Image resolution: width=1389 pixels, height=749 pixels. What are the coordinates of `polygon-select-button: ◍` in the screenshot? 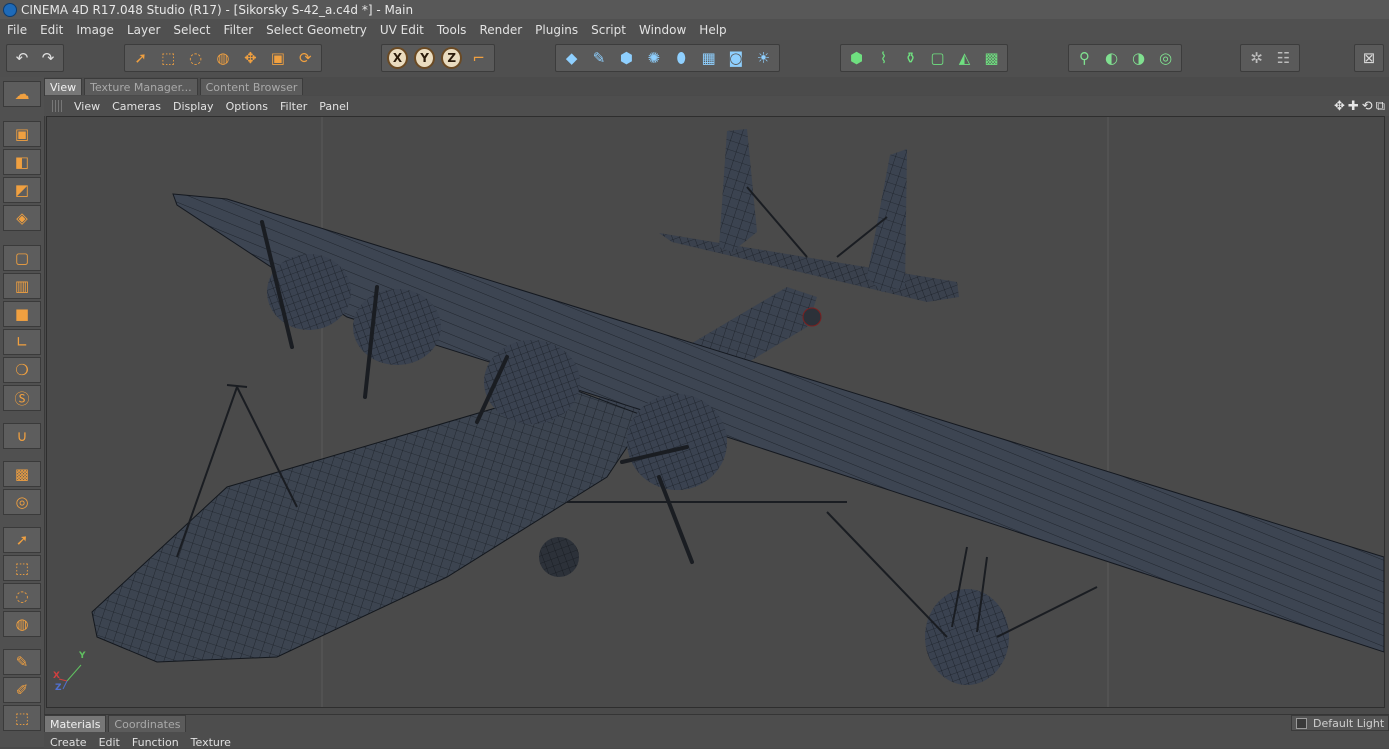 It's located at (222, 58).